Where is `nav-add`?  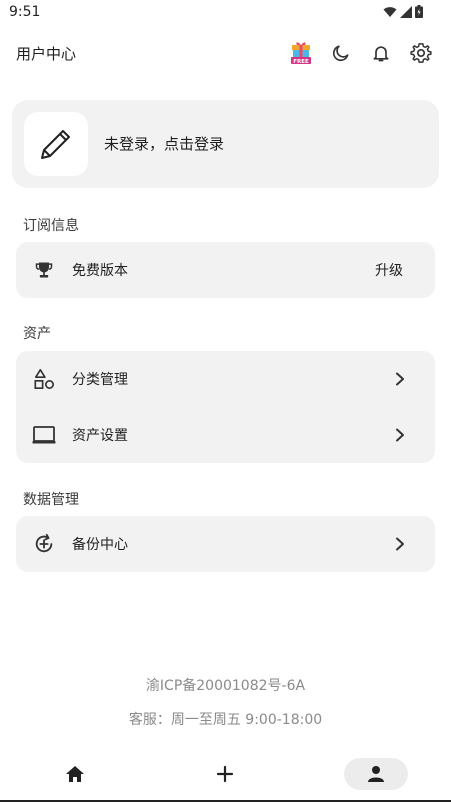
nav-add is located at coordinates (225, 774).